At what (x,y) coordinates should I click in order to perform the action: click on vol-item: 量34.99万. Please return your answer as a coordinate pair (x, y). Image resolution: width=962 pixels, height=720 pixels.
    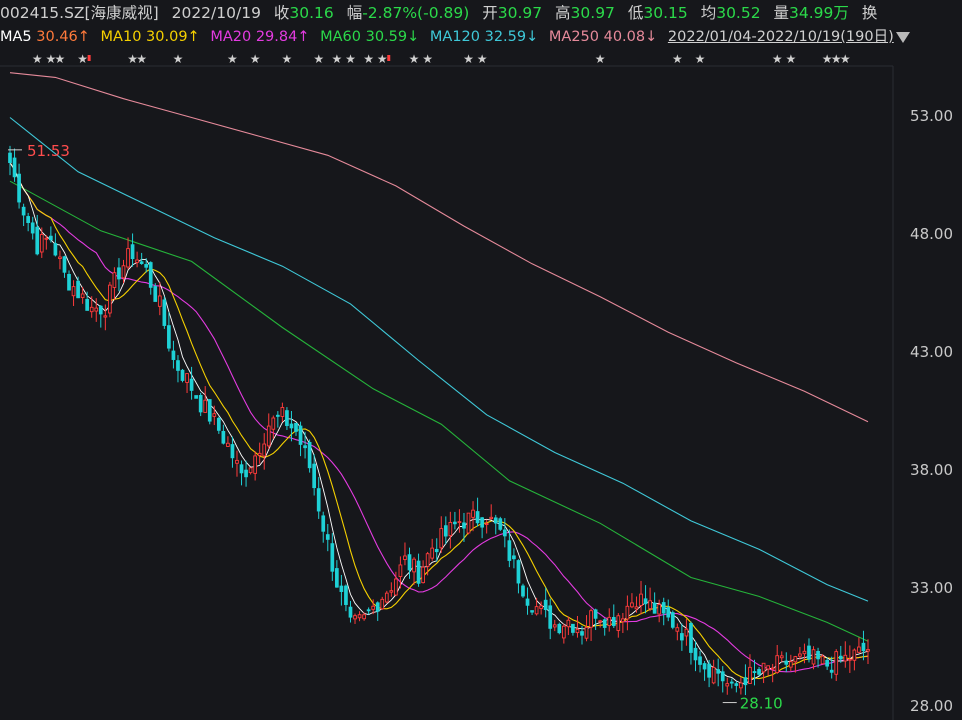
    Looking at the image, I should click on (811, 13).